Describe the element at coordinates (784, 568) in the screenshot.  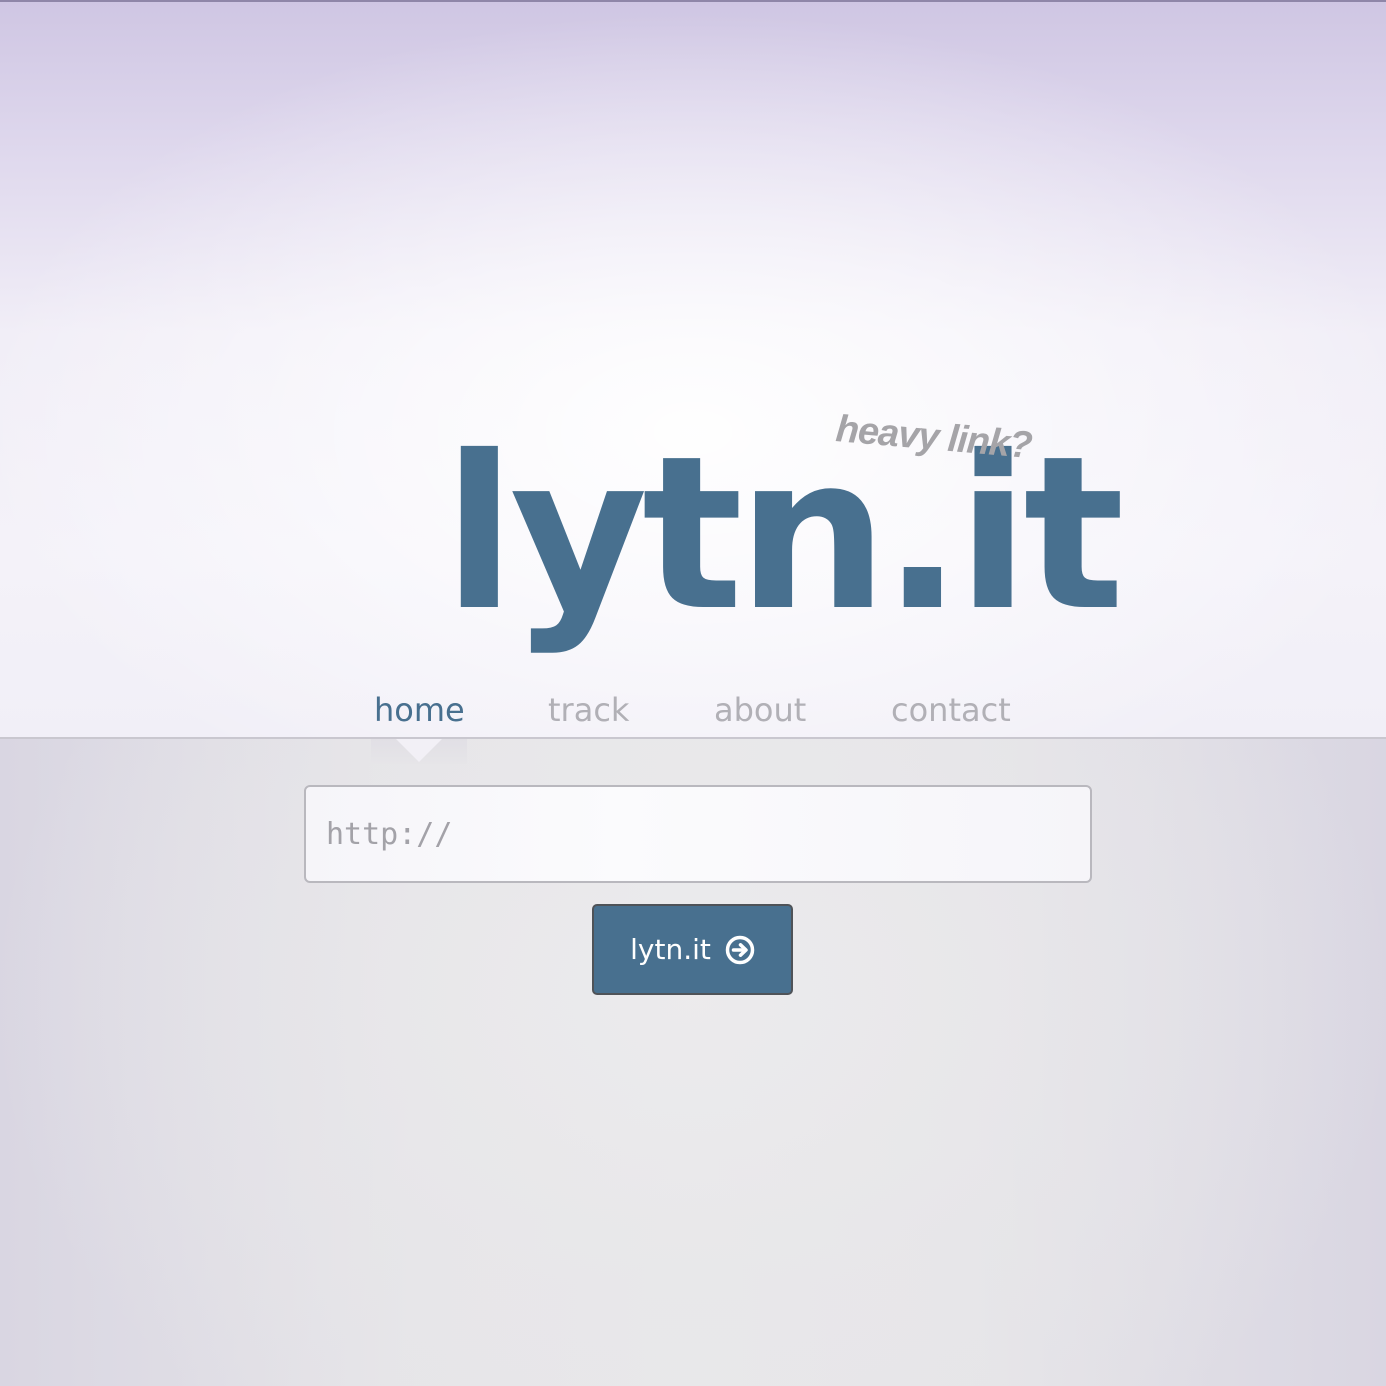
I see `site-logo: lytn.it` at that location.